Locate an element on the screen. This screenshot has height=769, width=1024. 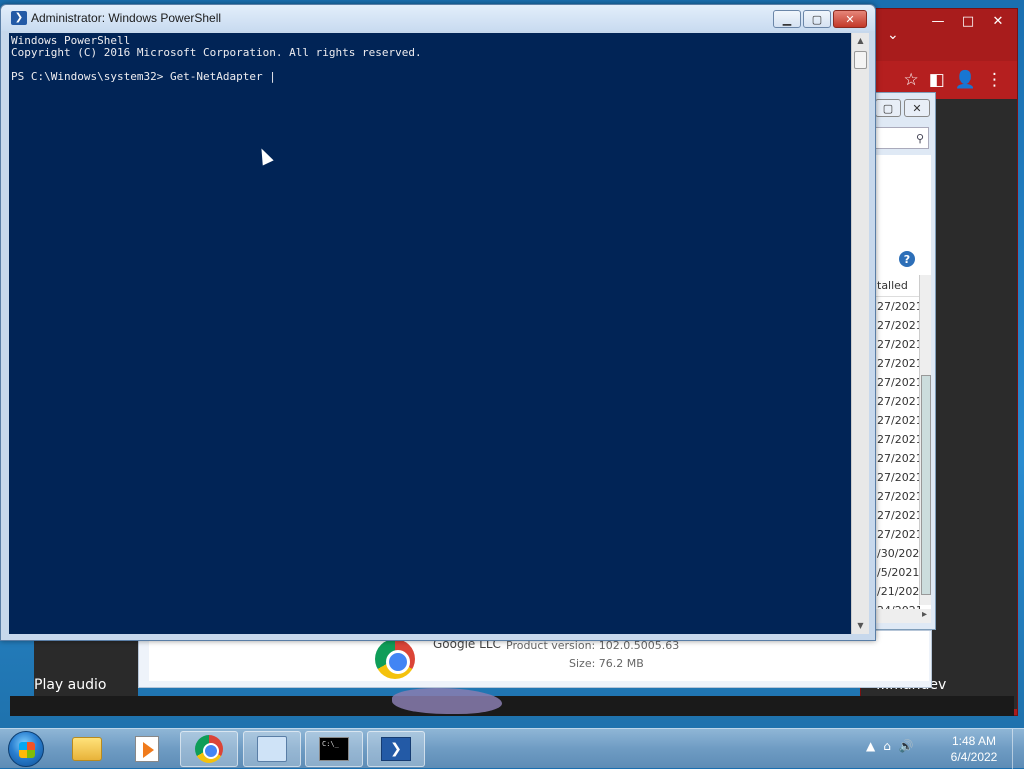
window-title: Administrator: Windows PowerShell is located at coordinates (126, 18).